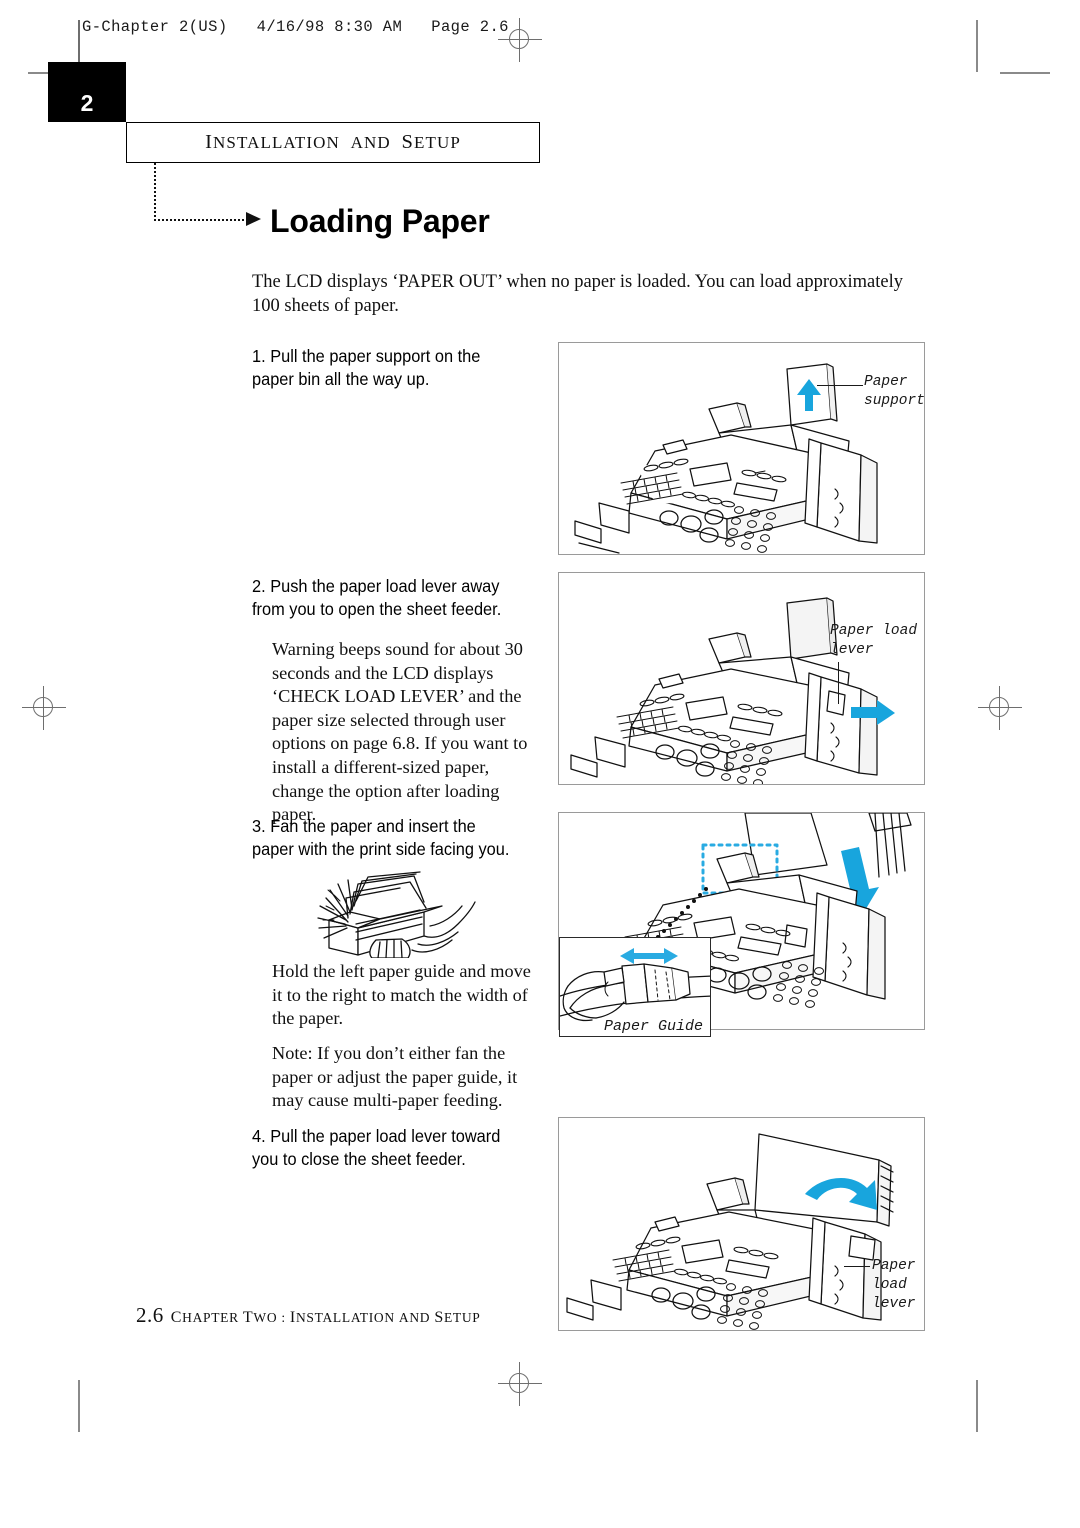 This screenshot has height=1528, width=1080. I want to click on running-head-box: INSTALLATION AND SETUP, so click(333, 142).